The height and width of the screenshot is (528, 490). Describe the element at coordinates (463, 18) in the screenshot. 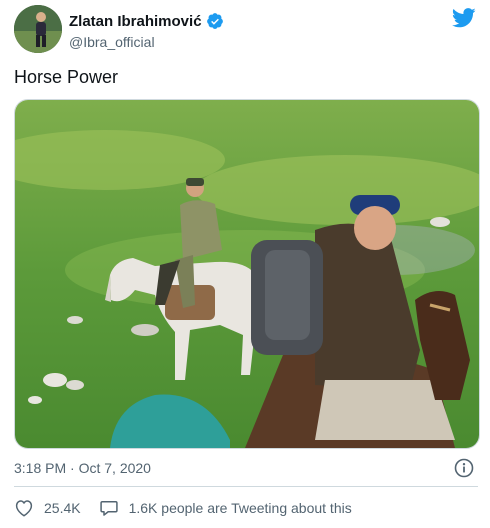

I see `twitter-bird-icon` at that location.